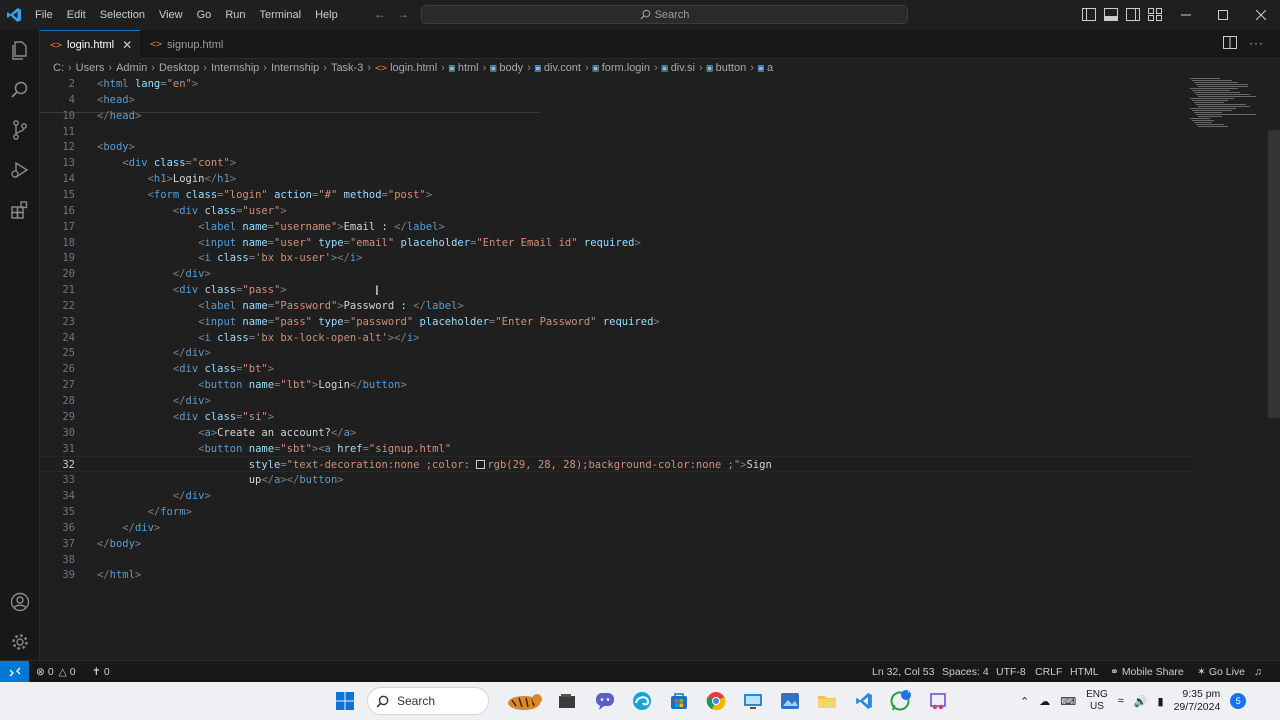  What do you see at coordinates (615, 163) in the screenshot?
I see `code-line: 13 <div class="cont">` at bounding box center [615, 163].